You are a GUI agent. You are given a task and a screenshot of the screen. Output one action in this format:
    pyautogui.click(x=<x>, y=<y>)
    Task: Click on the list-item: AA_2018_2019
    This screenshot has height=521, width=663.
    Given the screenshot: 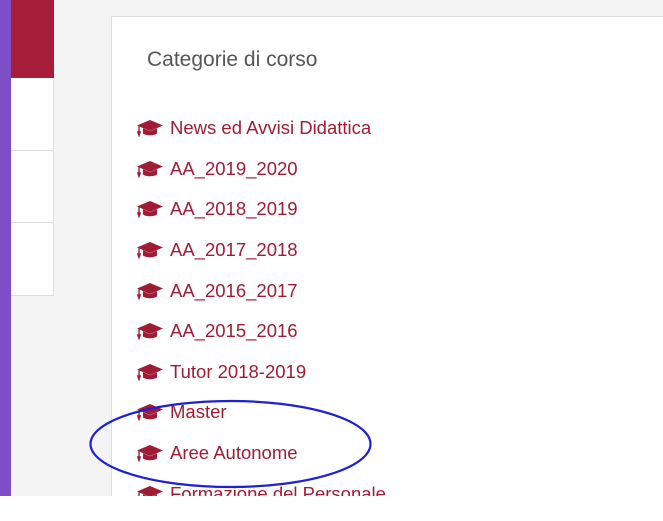 What is the action you would take?
    pyautogui.click(x=261, y=209)
    